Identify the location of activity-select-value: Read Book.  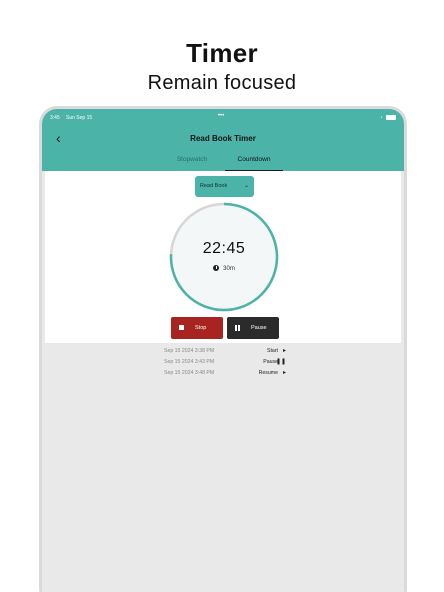
(214, 186).